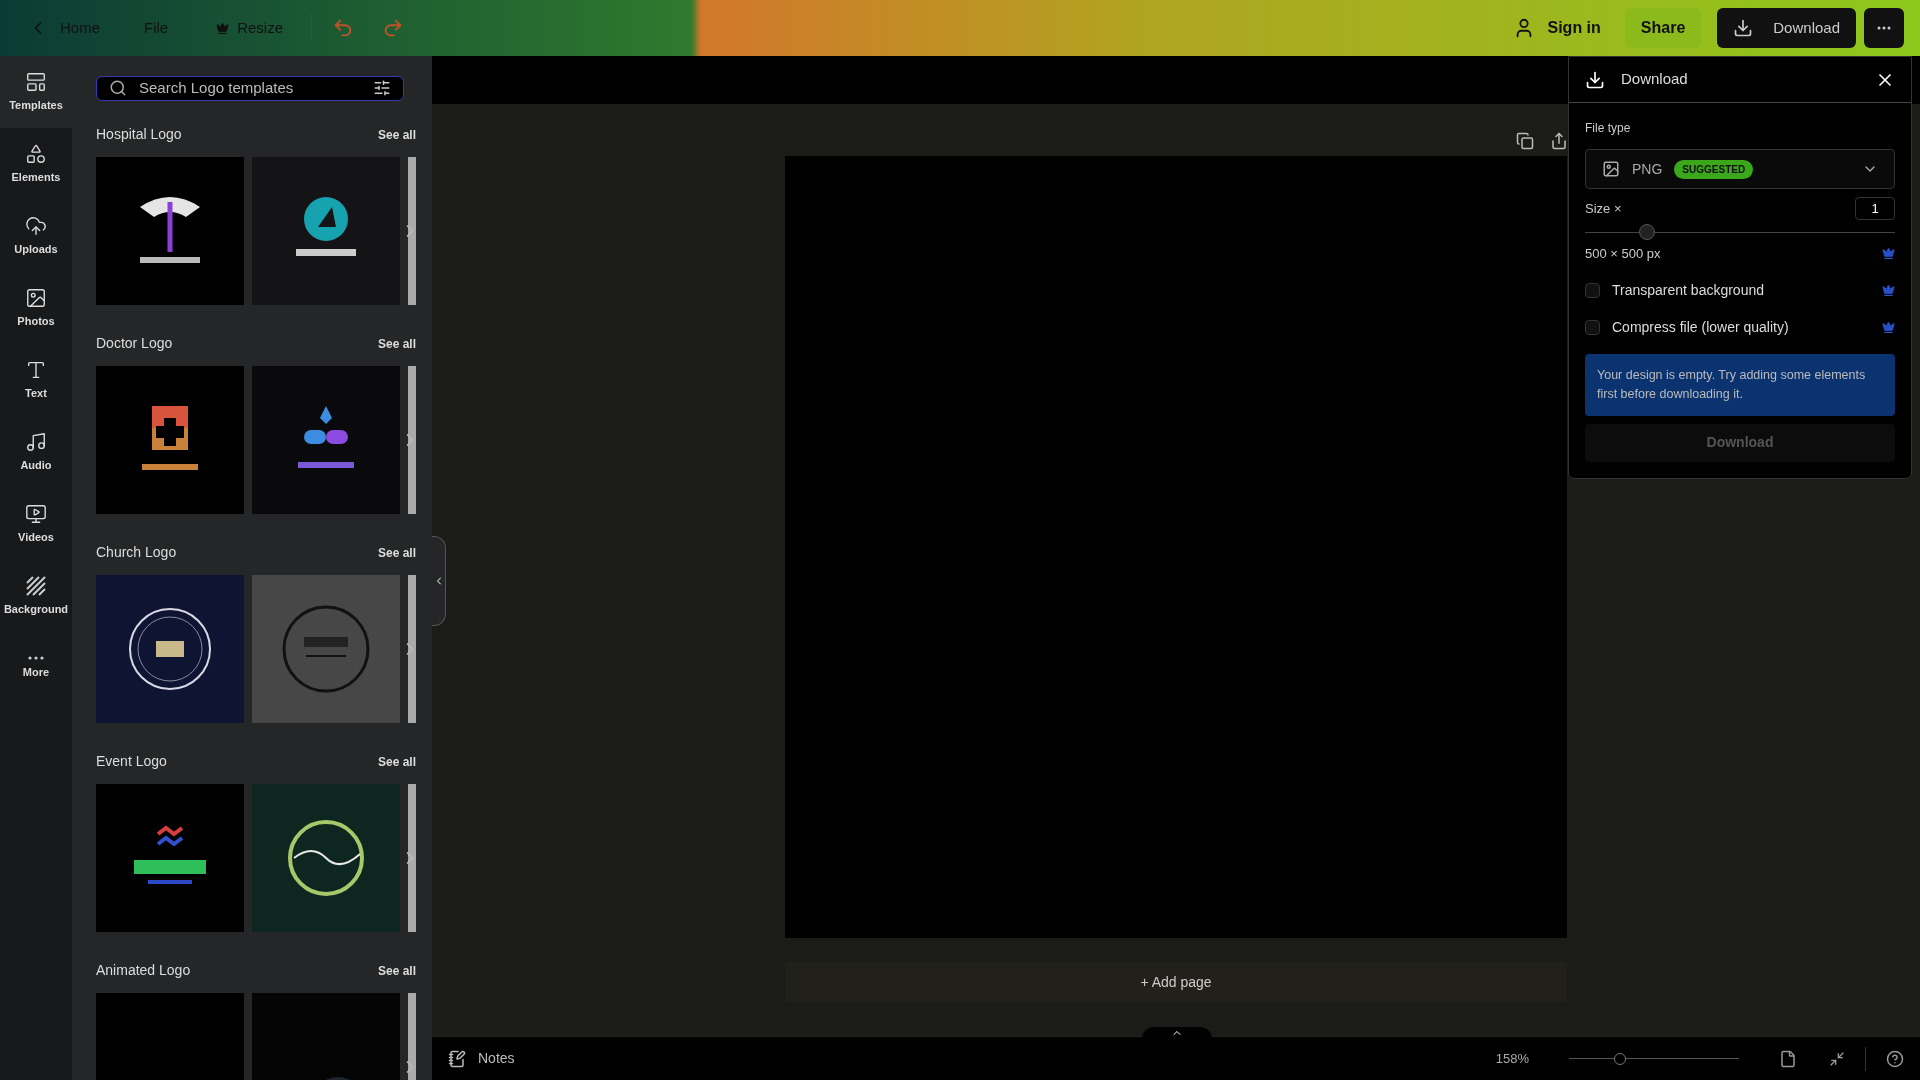 This screenshot has height=1080, width=1920. What do you see at coordinates (1714, 169) in the screenshot?
I see `suggested-badge: SUGGESTED` at bounding box center [1714, 169].